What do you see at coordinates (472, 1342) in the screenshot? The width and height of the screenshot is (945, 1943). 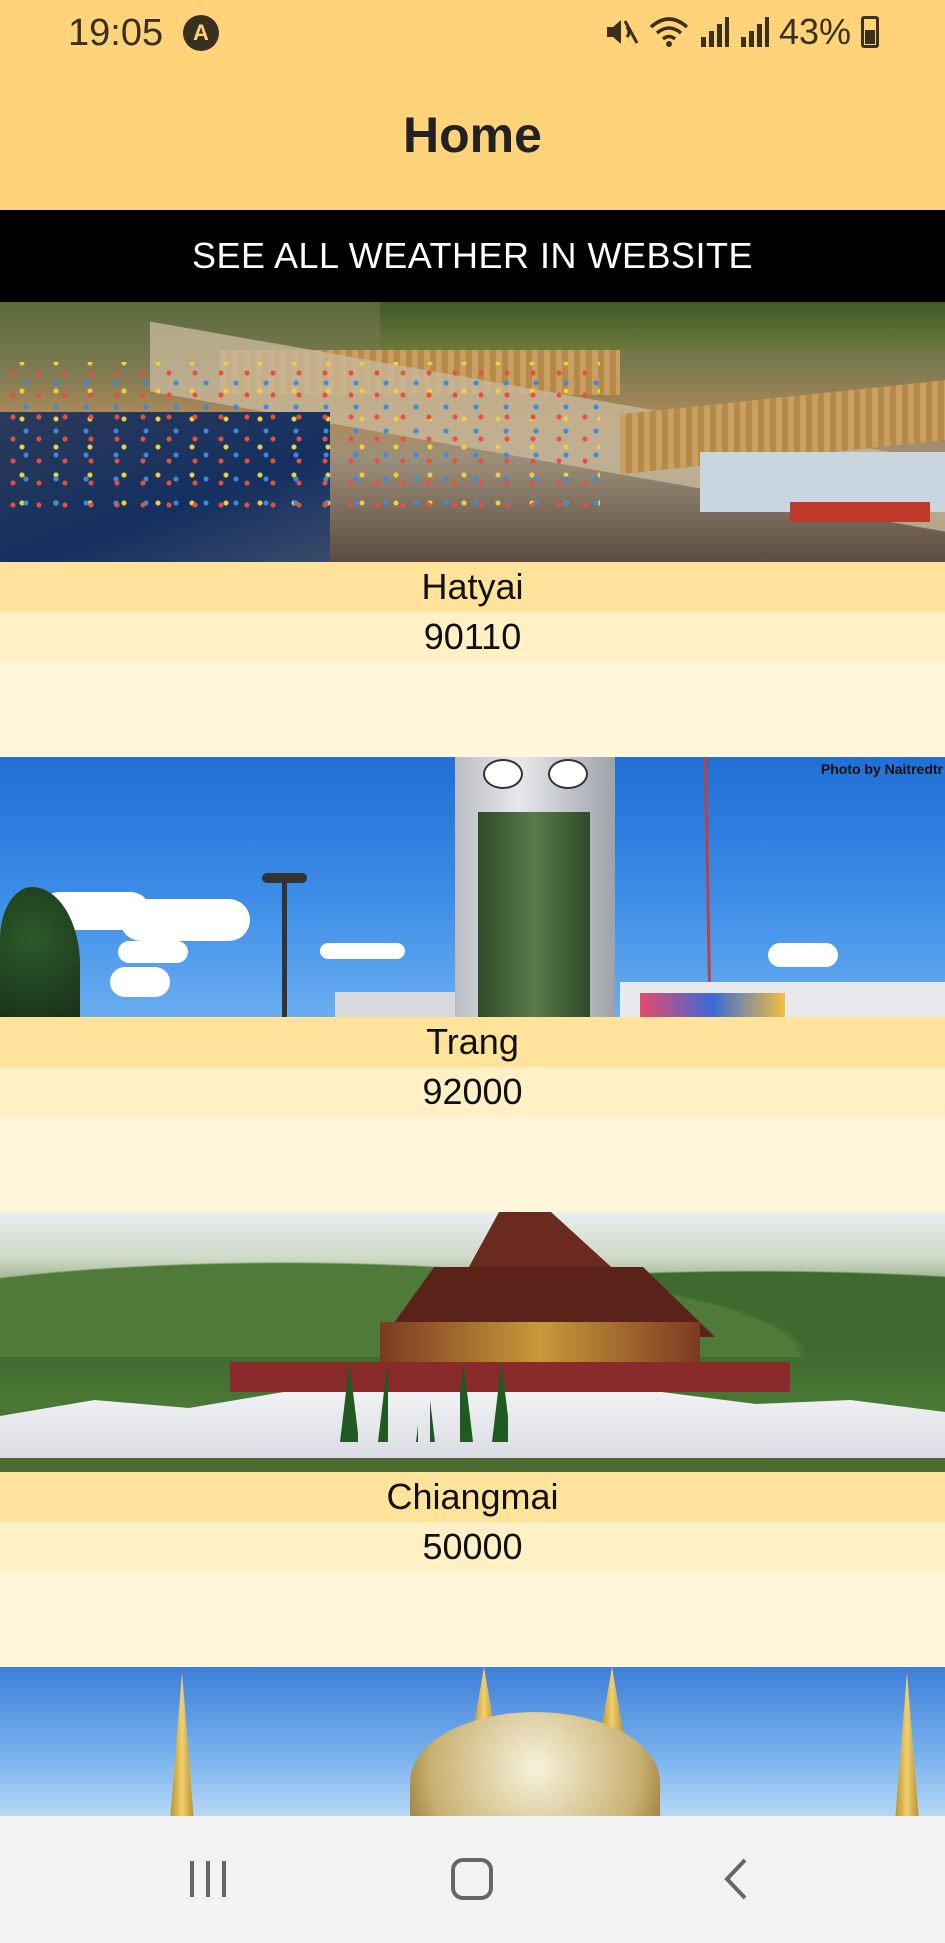 I see `royal-pavilion-photo` at bounding box center [472, 1342].